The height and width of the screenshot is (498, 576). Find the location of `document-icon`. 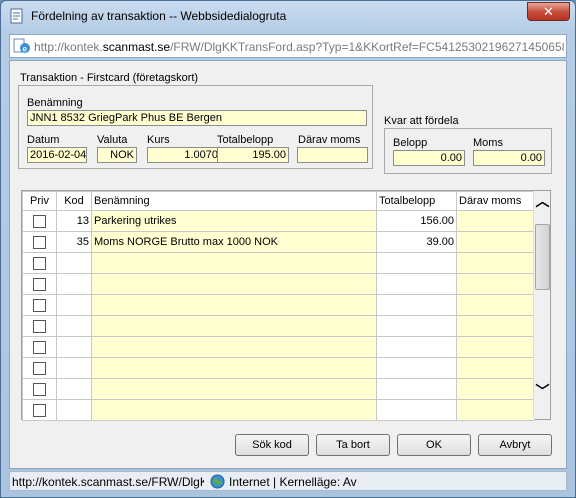

document-icon is located at coordinates (16, 16).